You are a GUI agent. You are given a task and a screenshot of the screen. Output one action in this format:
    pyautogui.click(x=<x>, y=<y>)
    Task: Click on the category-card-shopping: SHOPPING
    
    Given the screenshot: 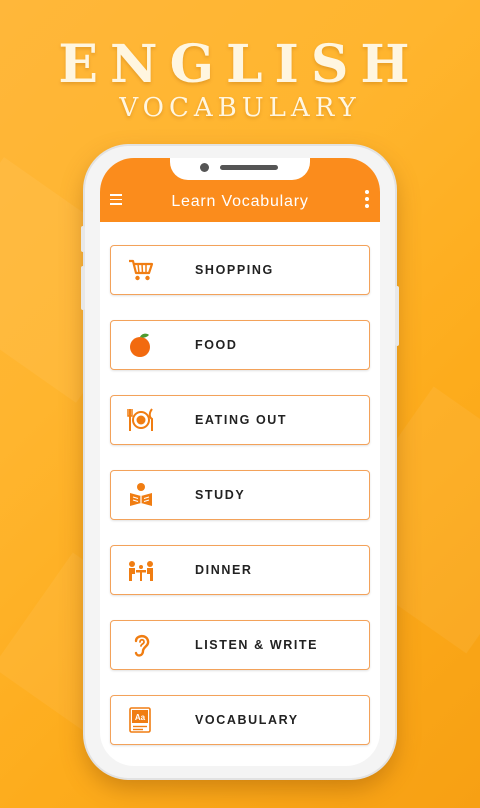 What is the action you would take?
    pyautogui.click(x=240, y=270)
    